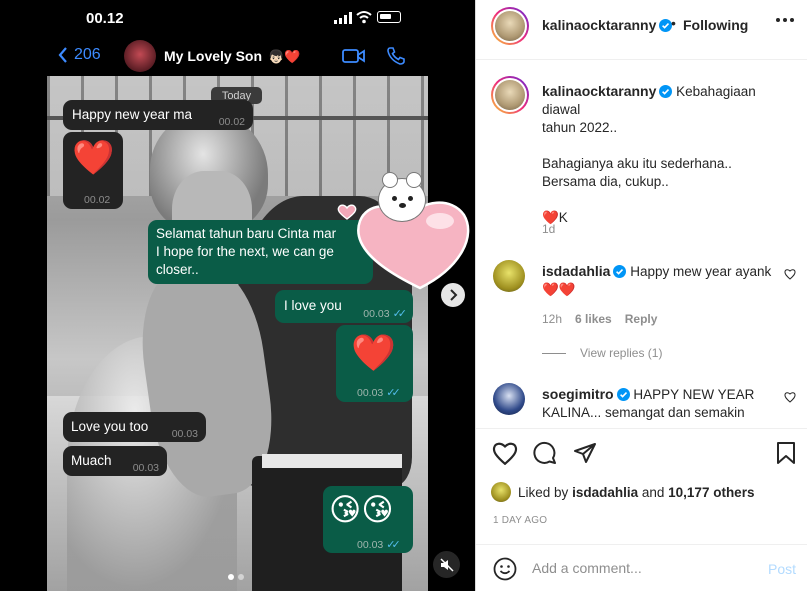 The height and width of the screenshot is (591, 807). I want to click on battery-icon, so click(389, 17).